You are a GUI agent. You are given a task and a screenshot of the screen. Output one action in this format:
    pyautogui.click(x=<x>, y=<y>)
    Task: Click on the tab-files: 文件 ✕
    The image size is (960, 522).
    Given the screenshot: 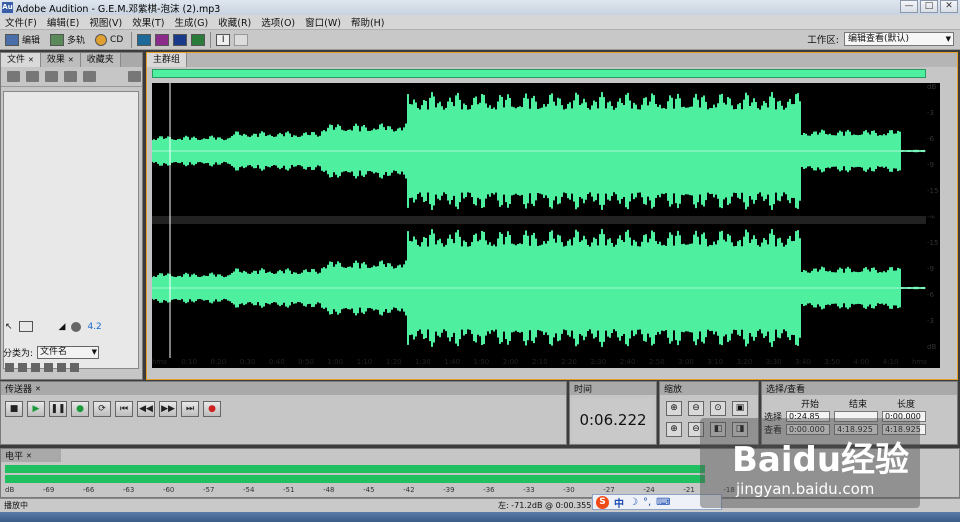 What is the action you would take?
    pyautogui.click(x=21, y=60)
    